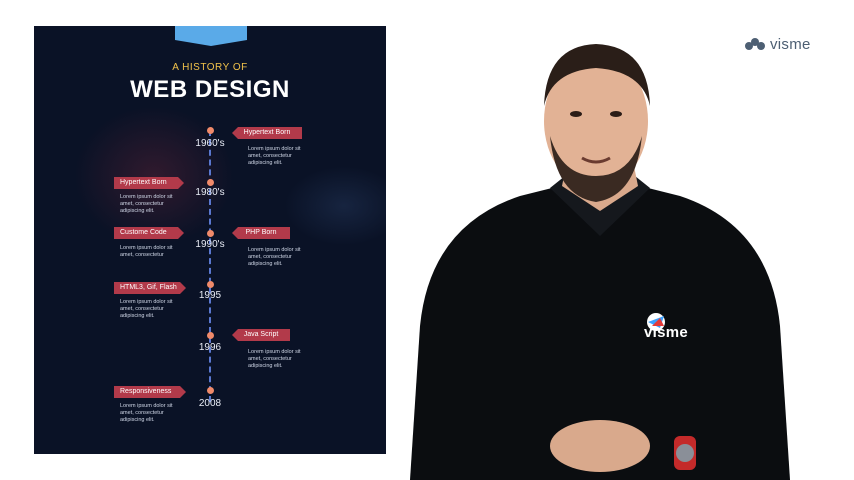 The image size is (854, 480). I want to click on timeline-year: 1990's, so click(210, 244).